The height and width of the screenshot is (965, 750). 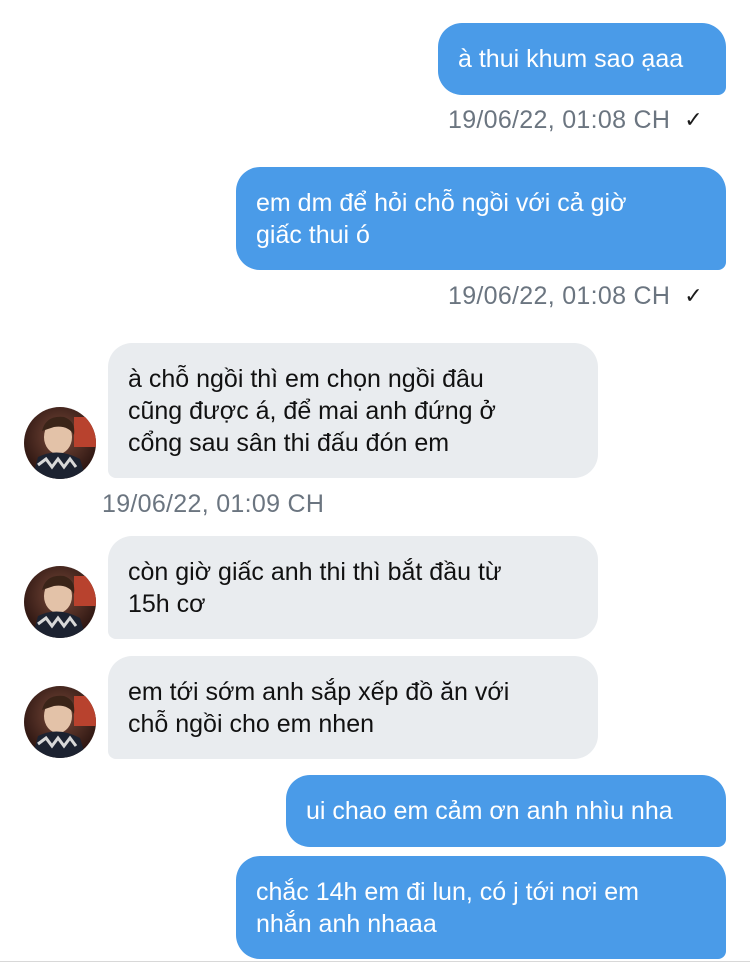 I want to click on timestamp-text: 19/06/22, 01:09 CH, so click(x=213, y=503).